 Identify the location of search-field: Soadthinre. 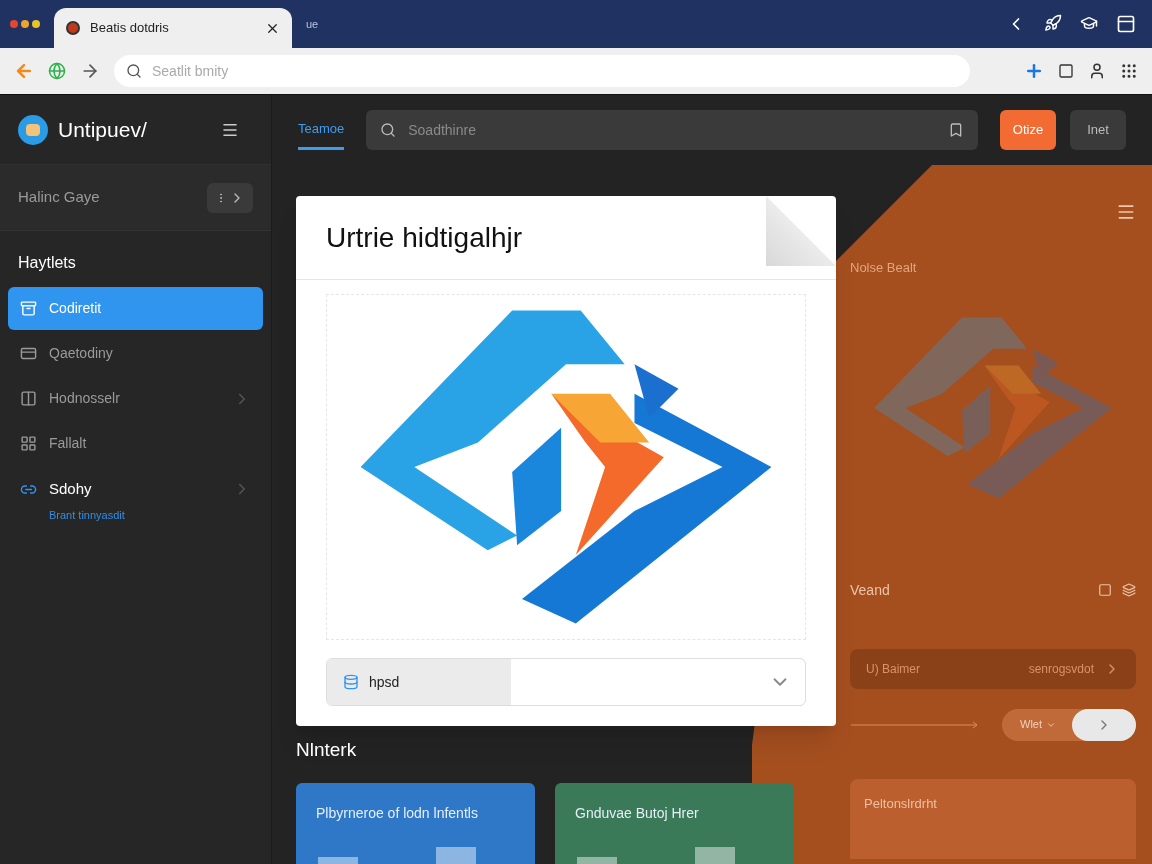
(672, 130).